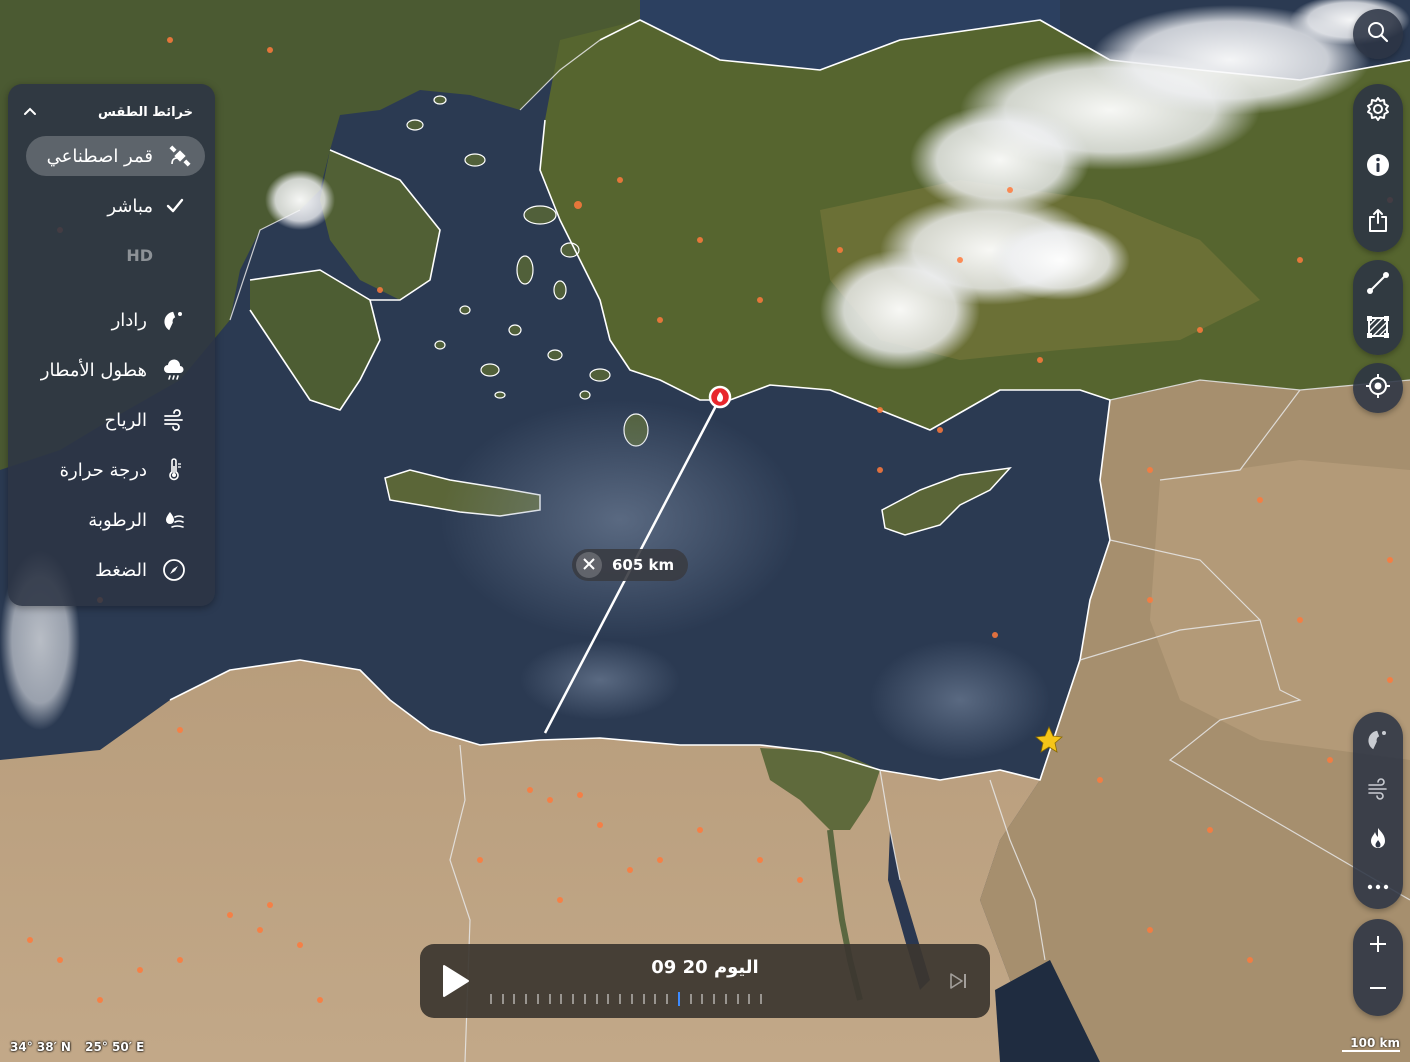 Image resolution: width=1410 pixels, height=1062 pixels. I want to click on humidity-icon, so click(174, 520).